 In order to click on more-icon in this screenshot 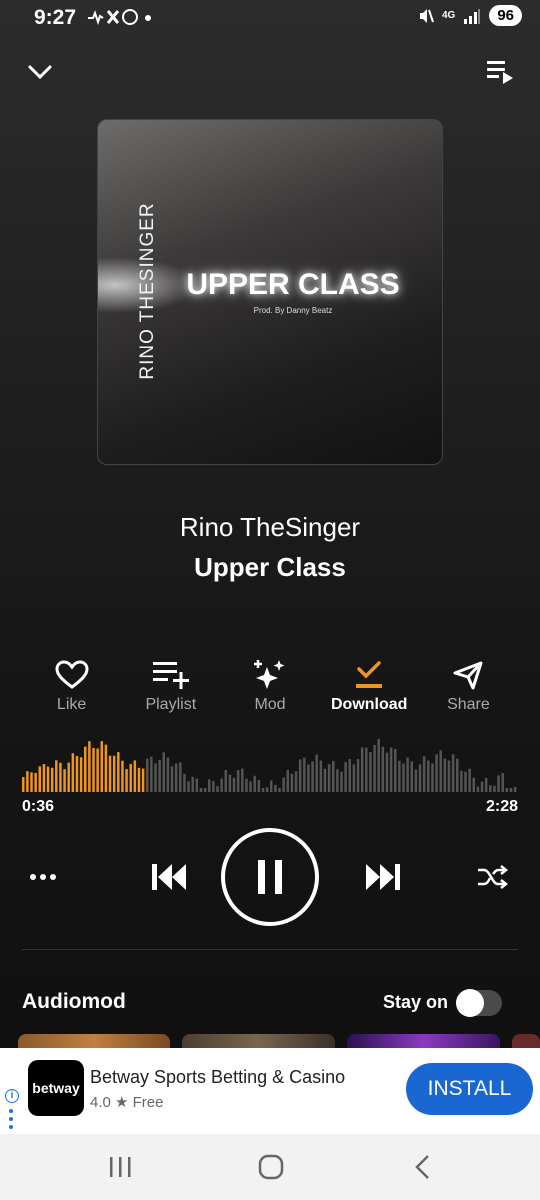, I will do `click(43, 877)`.